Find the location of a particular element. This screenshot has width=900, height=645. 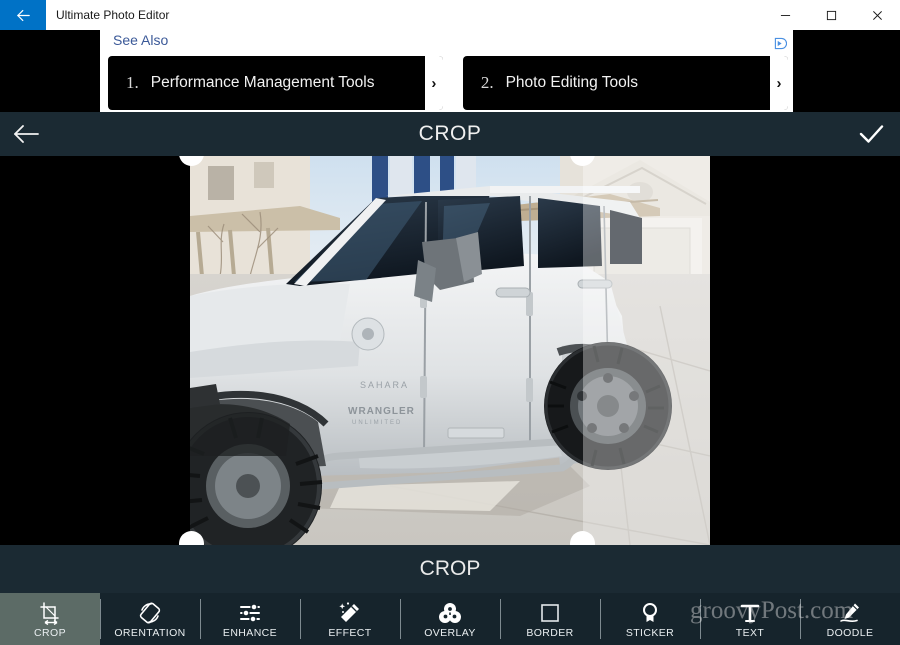

tool-doodle: DOODLE is located at coordinates (850, 619).